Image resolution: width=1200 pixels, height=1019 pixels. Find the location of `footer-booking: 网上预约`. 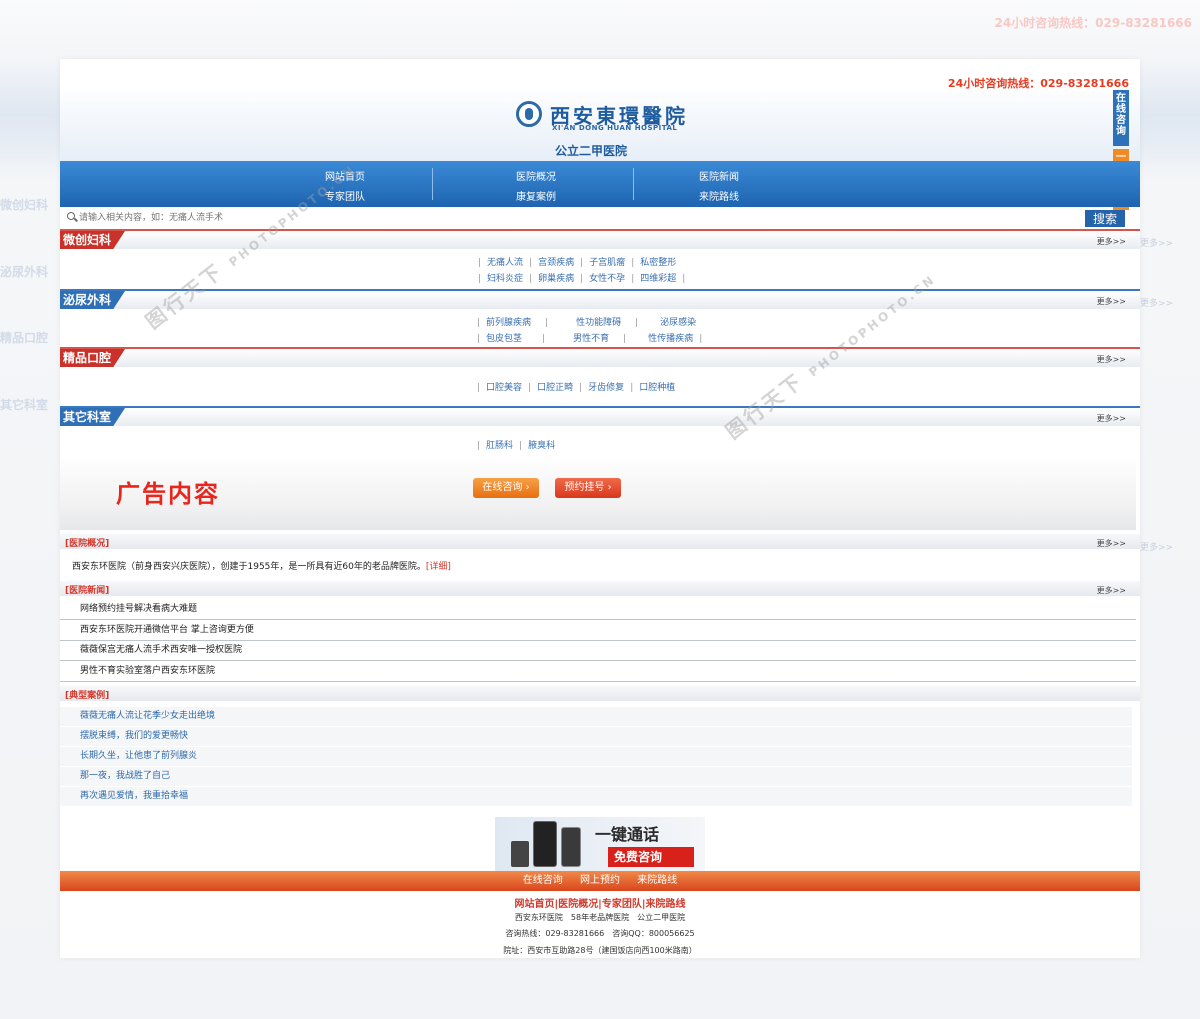

footer-booking: 网上预约 is located at coordinates (600, 880).